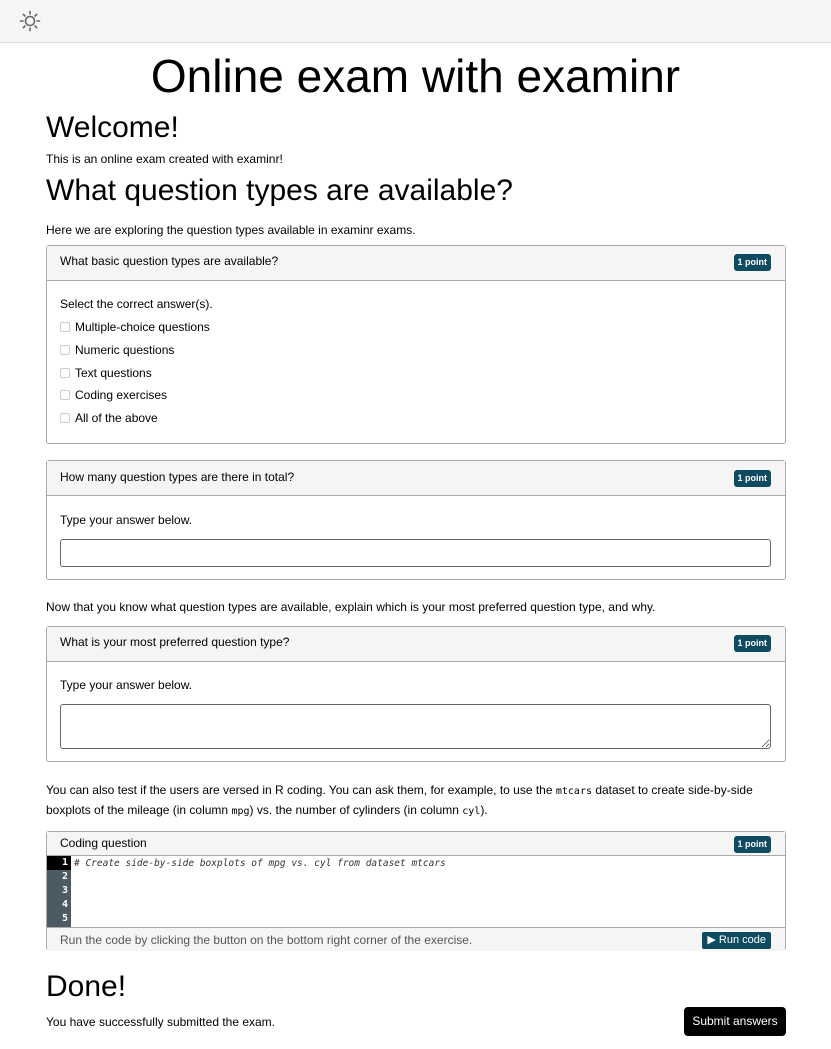  What do you see at coordinates (742, 940) in the screenshot?
I see `run-label: Run code` at bounding box center [742, 940].